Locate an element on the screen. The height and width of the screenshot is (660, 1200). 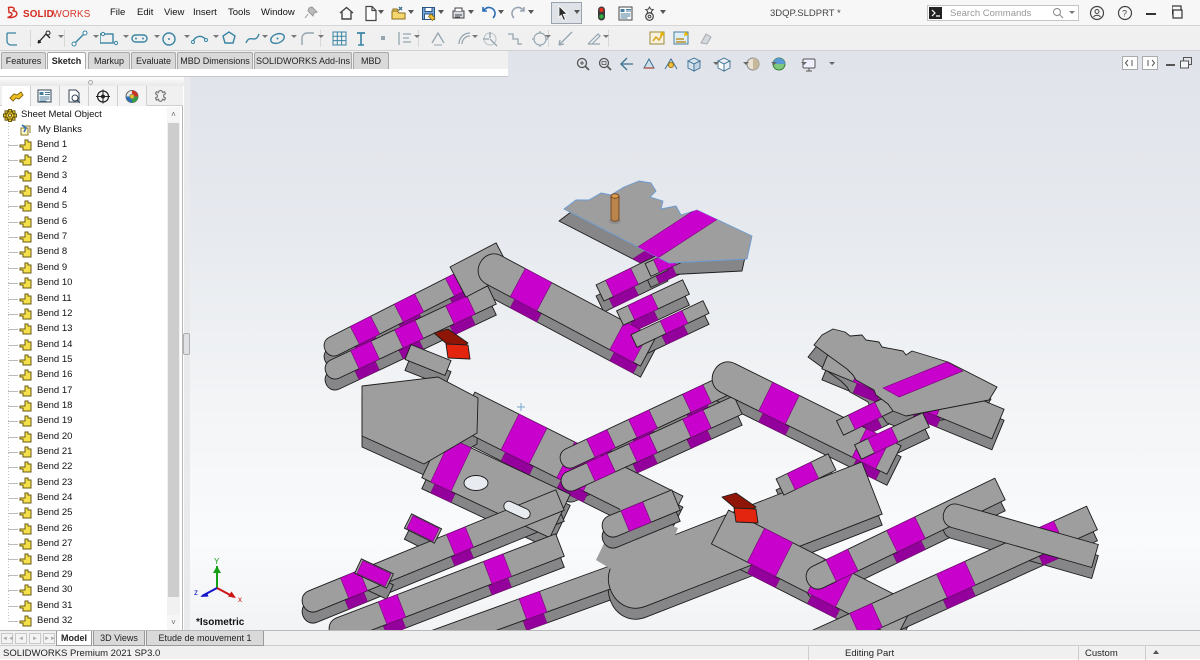
svg-text: SOLID is located at coordinates (38, 14).